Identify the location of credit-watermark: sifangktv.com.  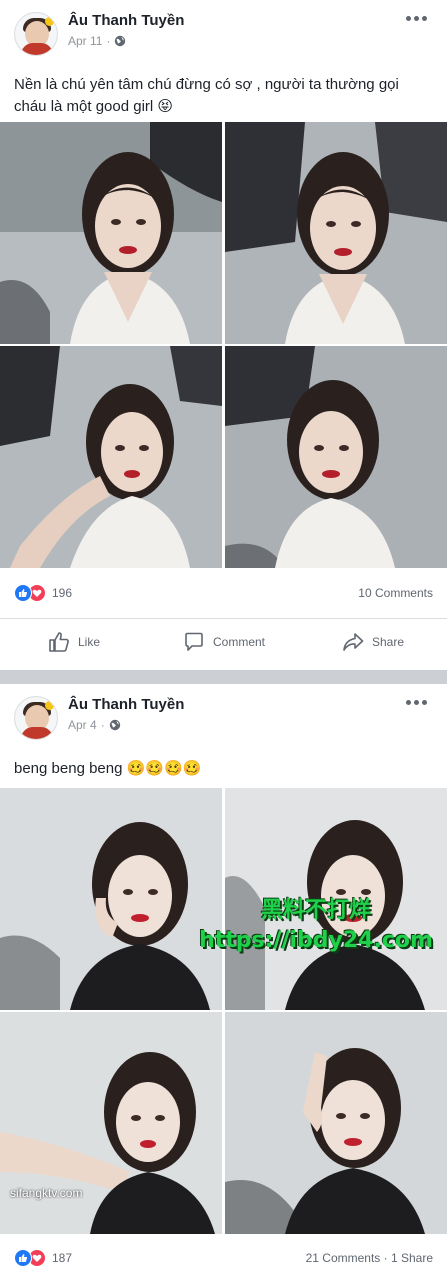
(46, 1193).